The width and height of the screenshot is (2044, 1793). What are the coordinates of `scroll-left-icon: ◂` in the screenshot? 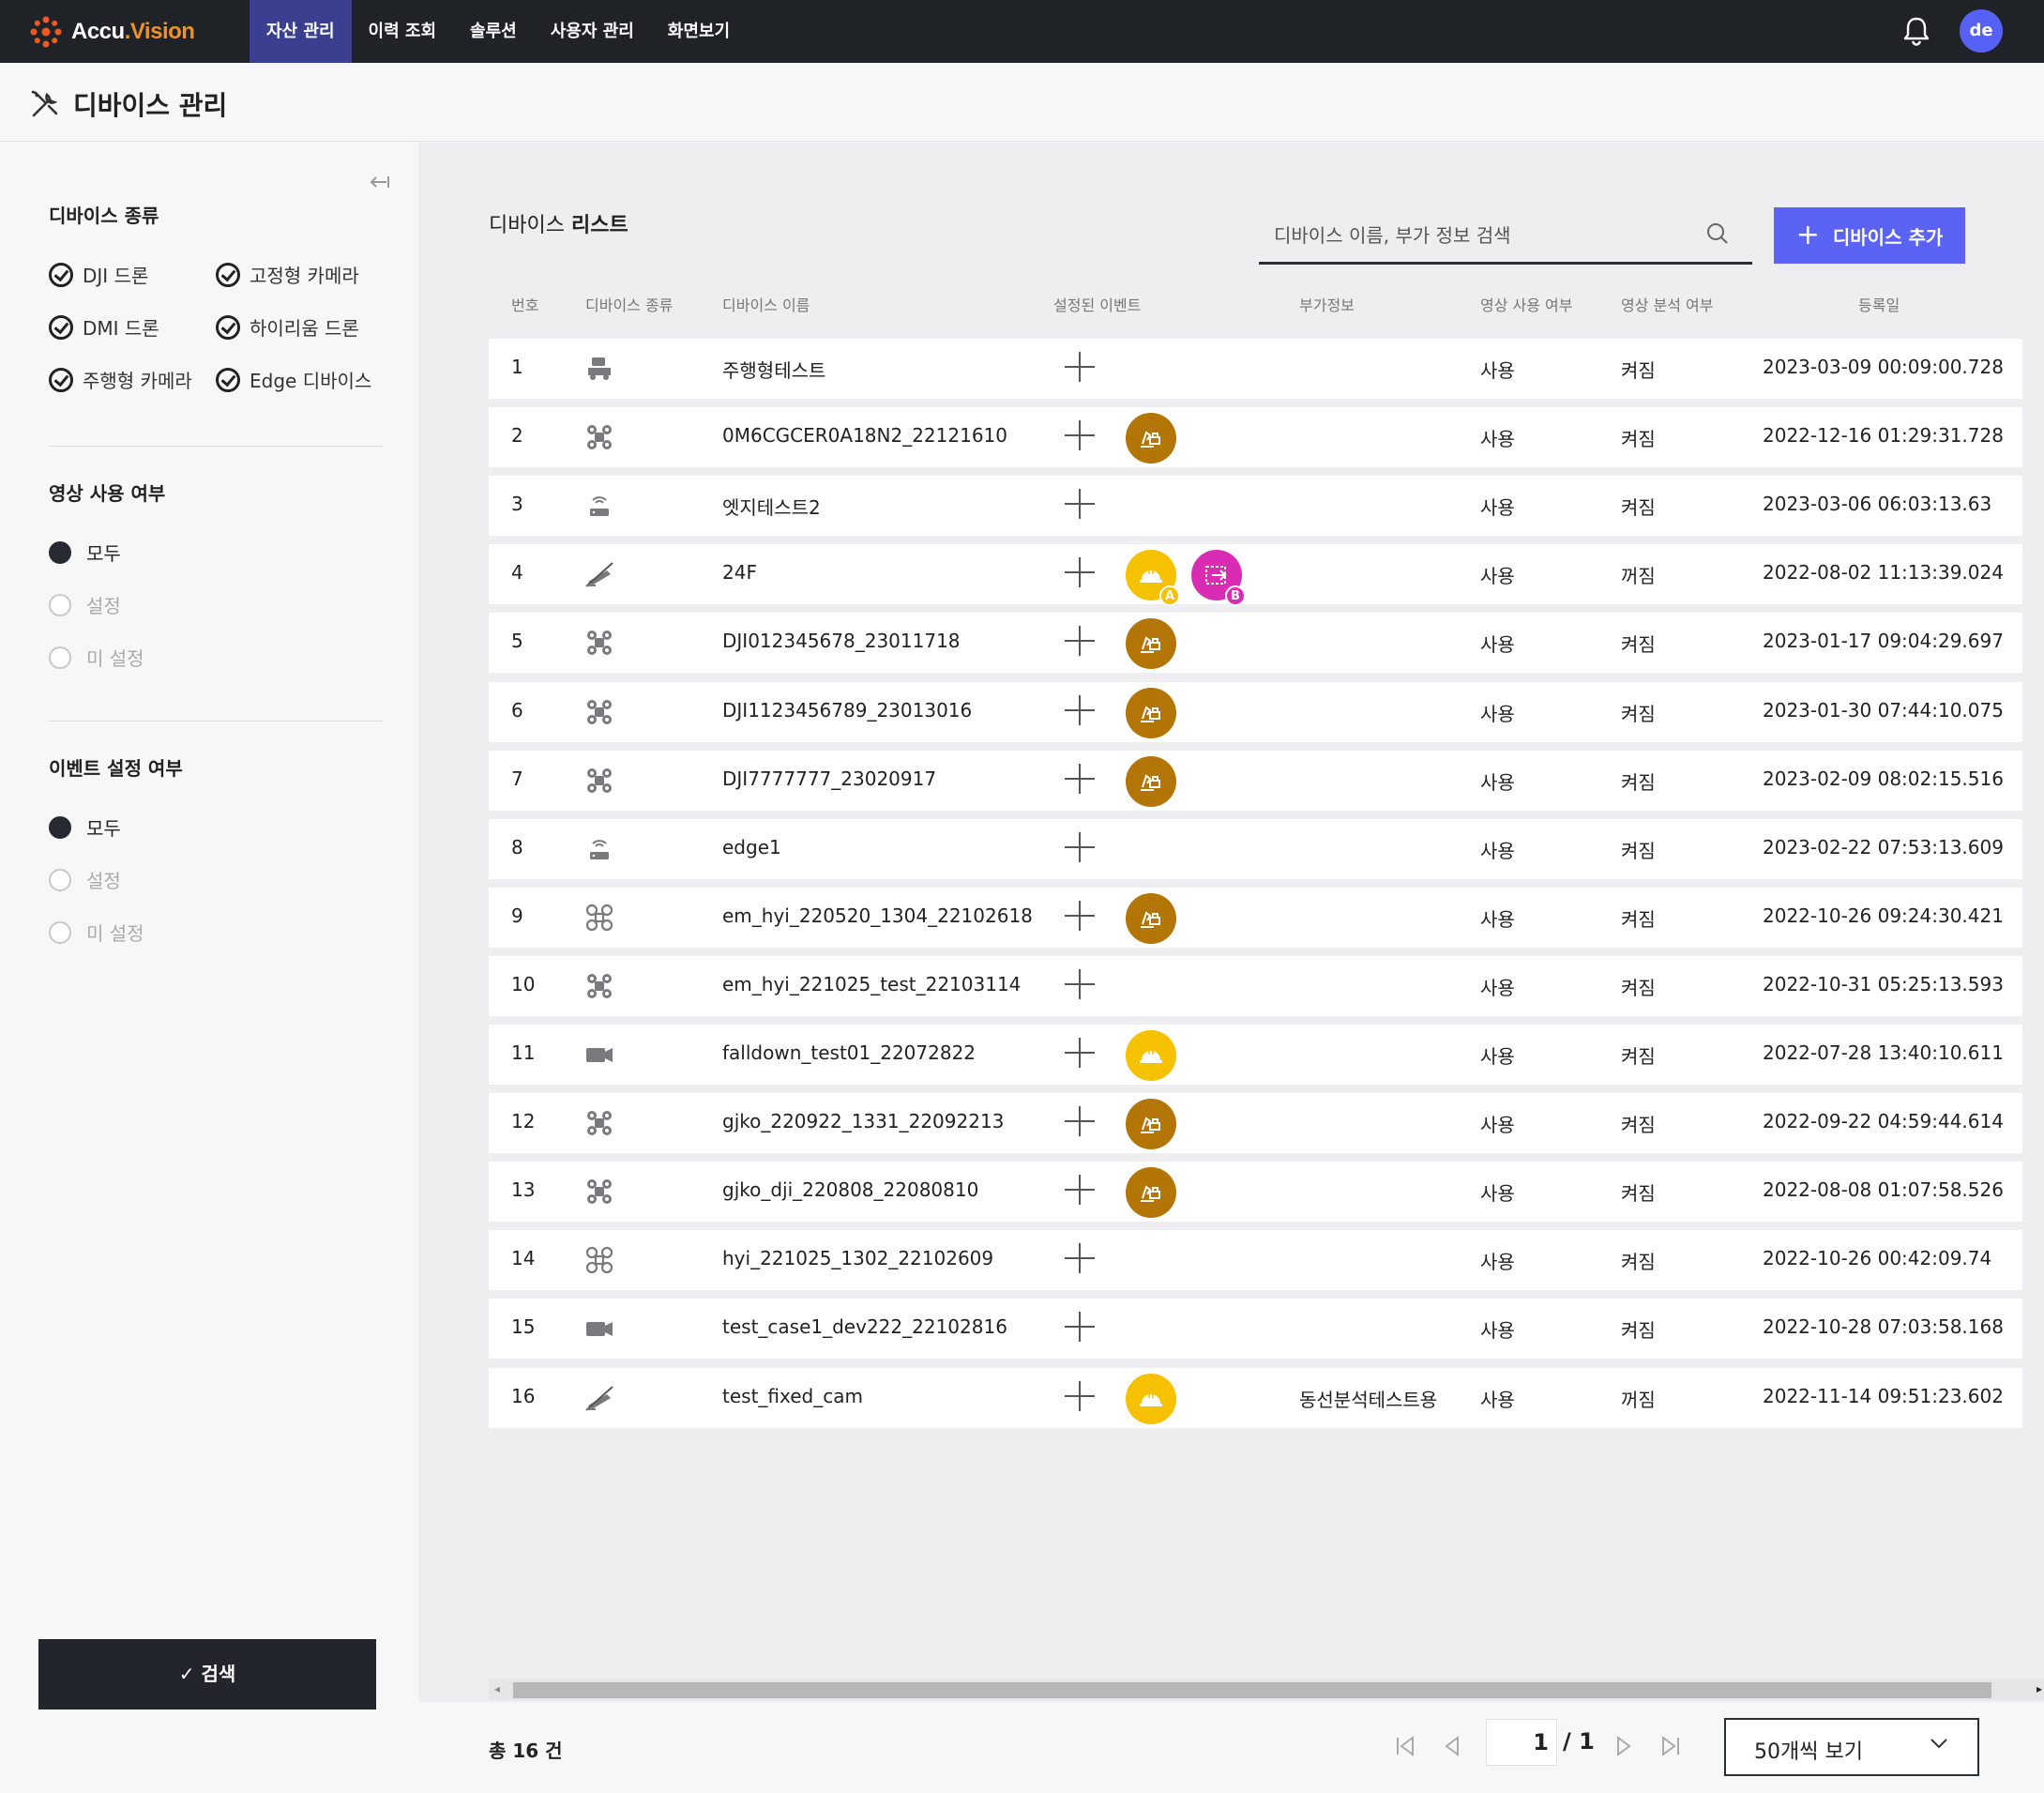 It's located at (497, 1688).